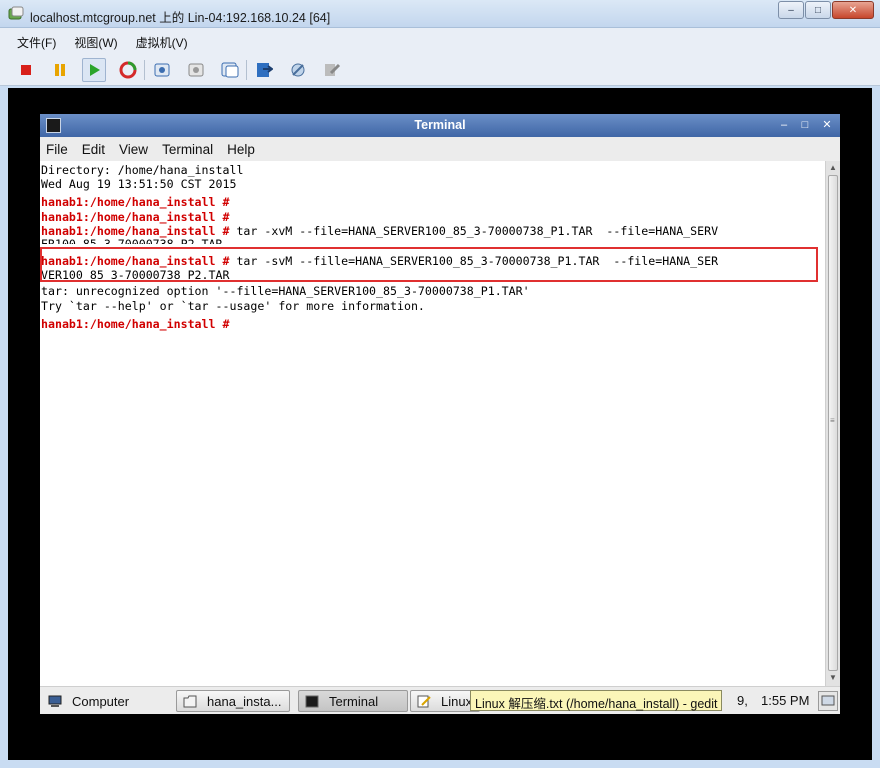 This screenshot has width=880, height=768. I want to click on desktop-icon, so click(828, 700).